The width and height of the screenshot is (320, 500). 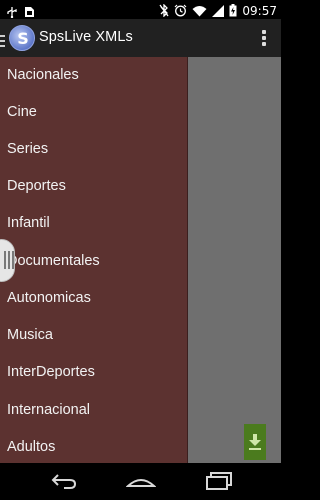 I want to click on drawer-item-label: Autonomicas, so click(x=49, y=298).